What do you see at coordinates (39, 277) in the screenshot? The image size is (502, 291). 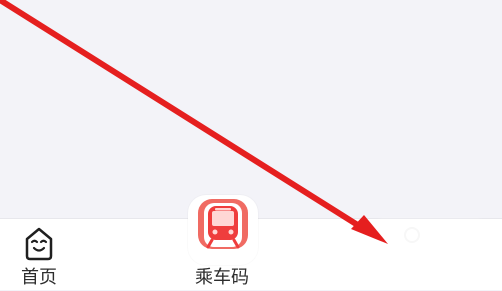 I see `tab-home-label: 首页` at bounding box center [39, 277].